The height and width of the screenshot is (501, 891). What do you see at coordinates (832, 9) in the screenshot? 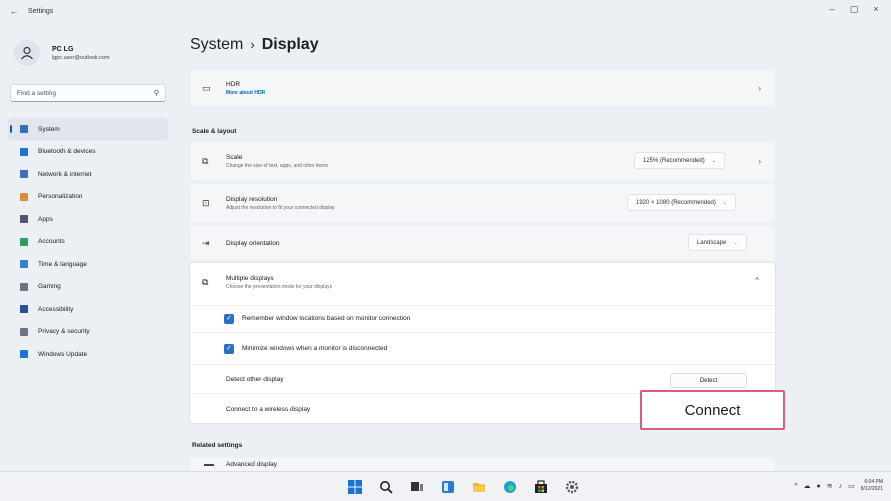
I see `minimize-button: –` at bounding box center [832, 9].